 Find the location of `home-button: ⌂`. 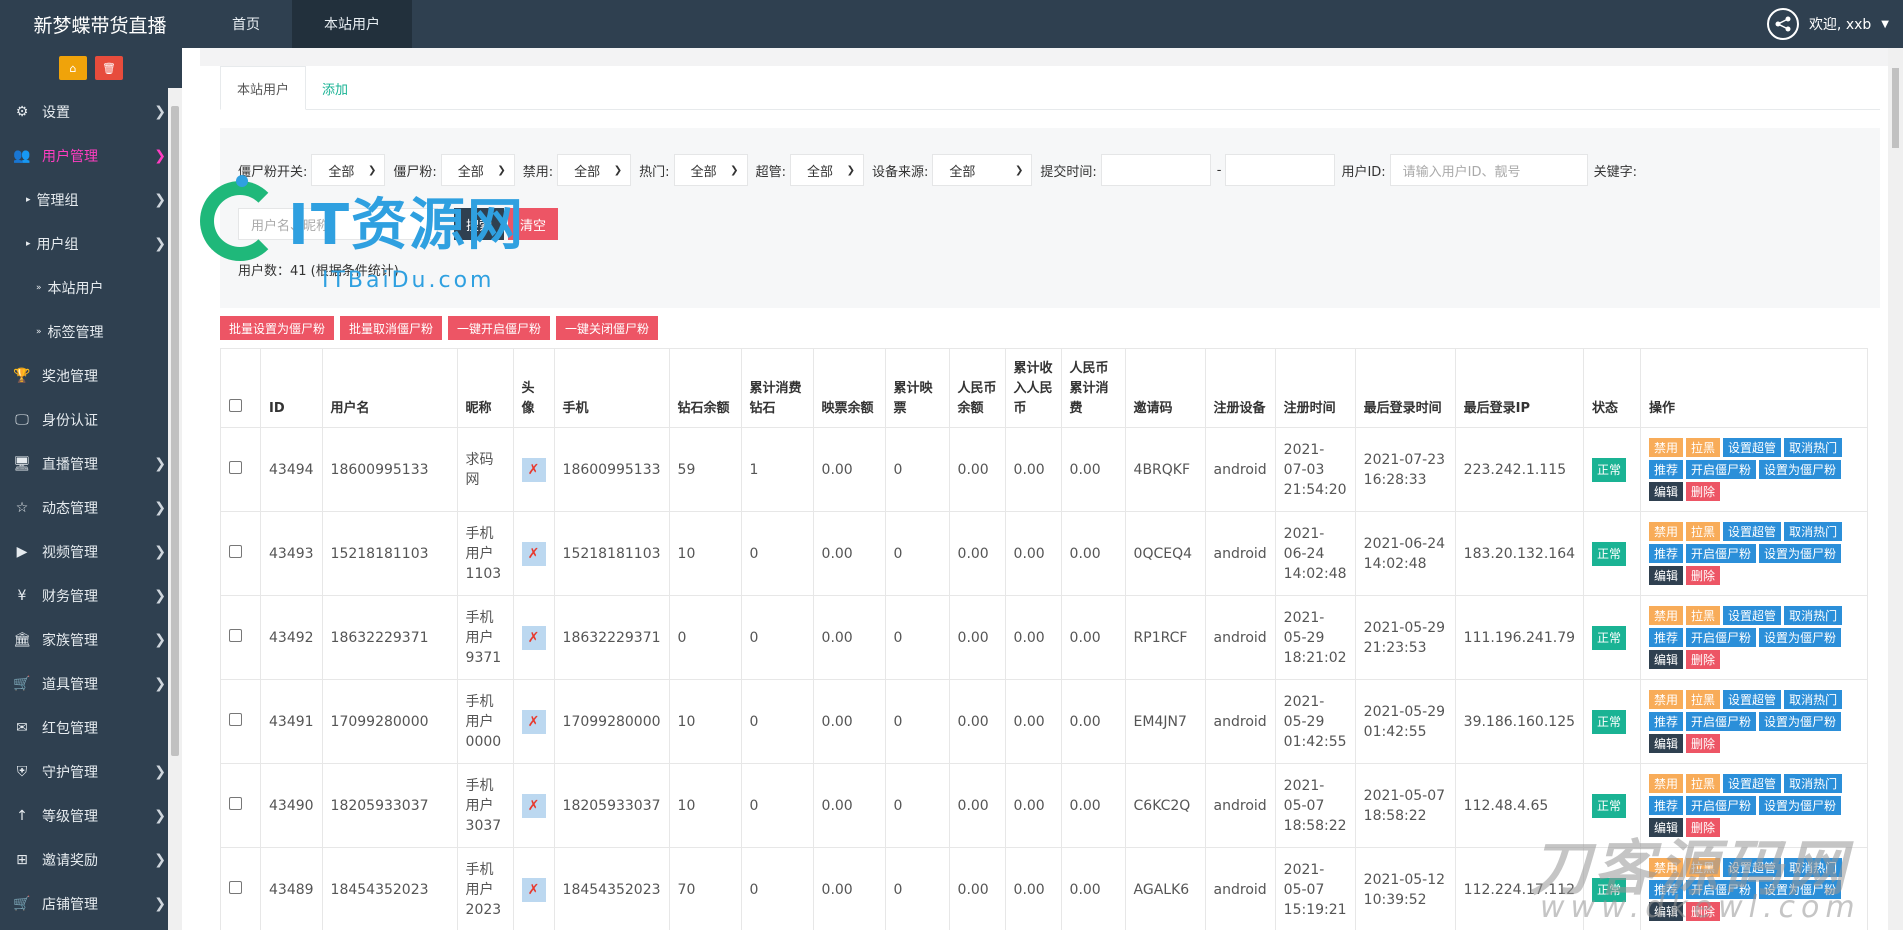

home-button: ⌂ is located at coordinates (73, 68).